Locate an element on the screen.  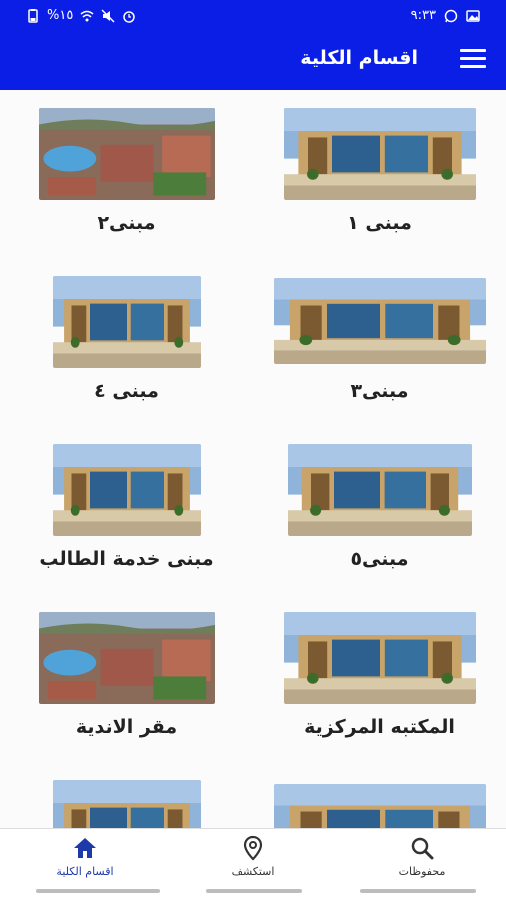
card-label: مبنى ٤ is located at coordinates (126, 391).